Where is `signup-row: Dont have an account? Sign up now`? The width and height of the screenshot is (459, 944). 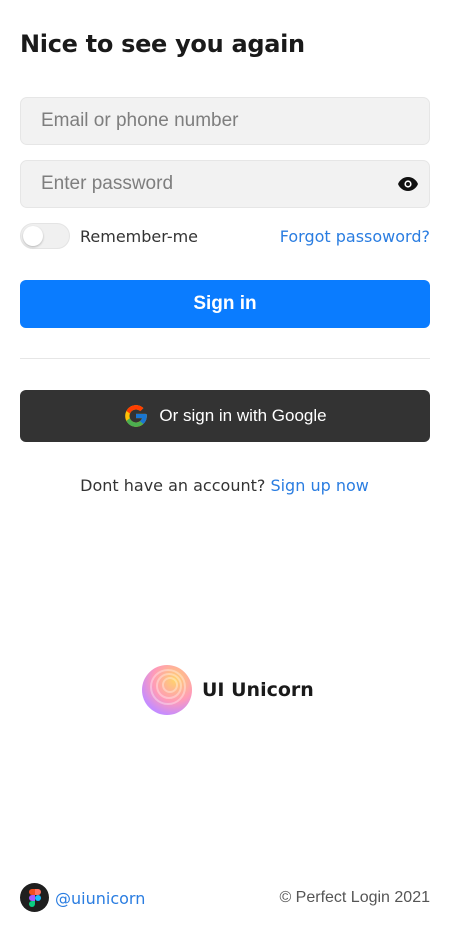
signup-row: Dont have an account? Sign up now is located at coordinates (224, 485).